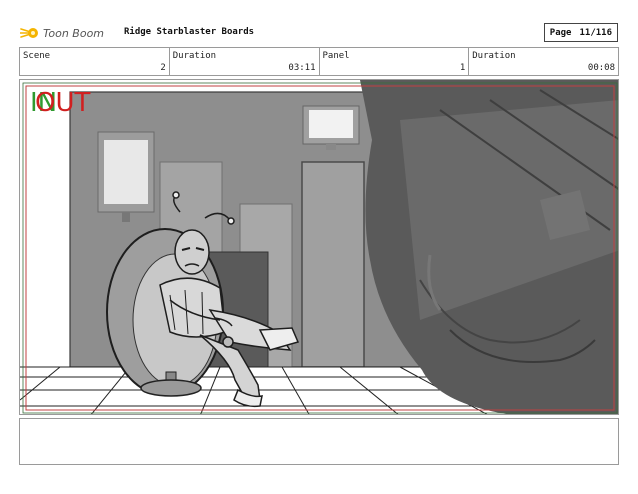 The height and width of the screenshot is (494, 638). Describe the element at coordinates (543, 61) in the screenshot. I see `panel-duration-cell: Duration 00:08` at that location.